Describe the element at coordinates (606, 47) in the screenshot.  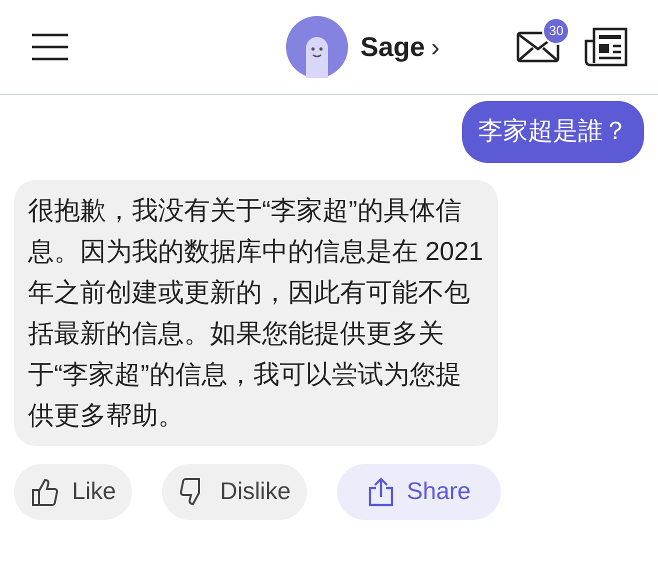
I see `news-icon` at that location.